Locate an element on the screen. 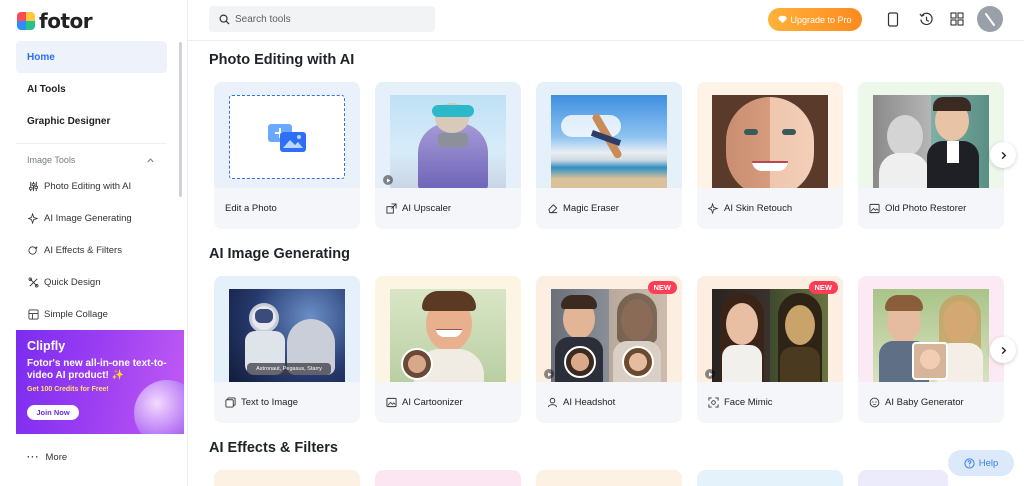  sidebar-item-photo-editing: Photo Editing with AI is located at coordinates (91, 186).